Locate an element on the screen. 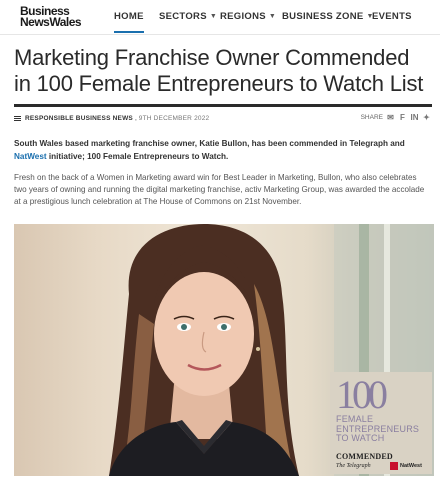 This screenshot has width=440, height=480. article-date: 9TH DECEMBER 2022 is located at coordinates (174, 118).